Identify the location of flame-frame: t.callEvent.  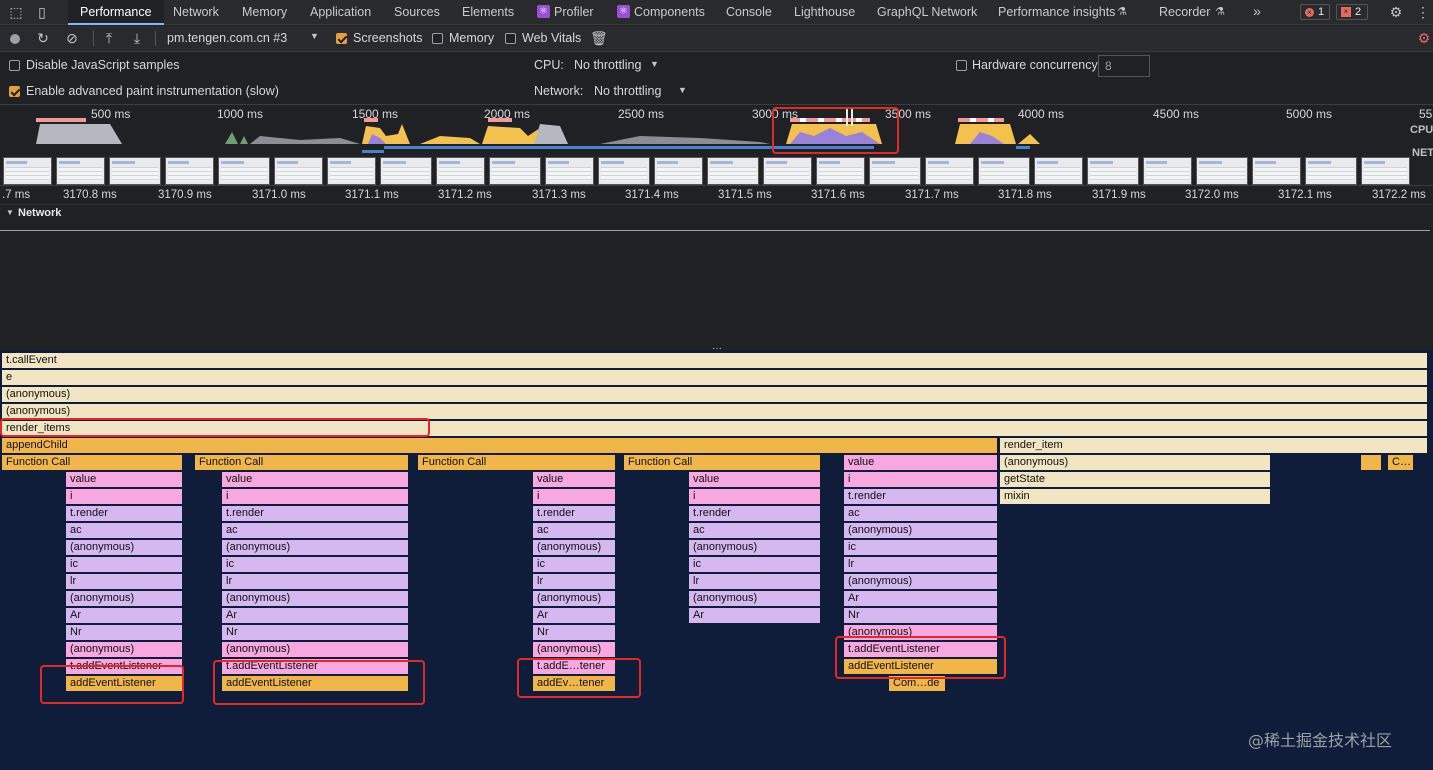
(715, 360).